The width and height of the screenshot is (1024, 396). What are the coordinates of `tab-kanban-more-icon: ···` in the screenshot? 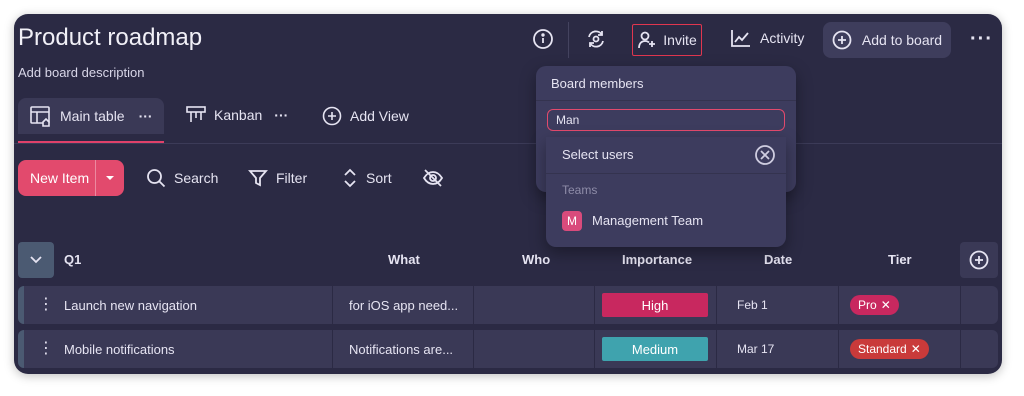 It's located at (281, 115).